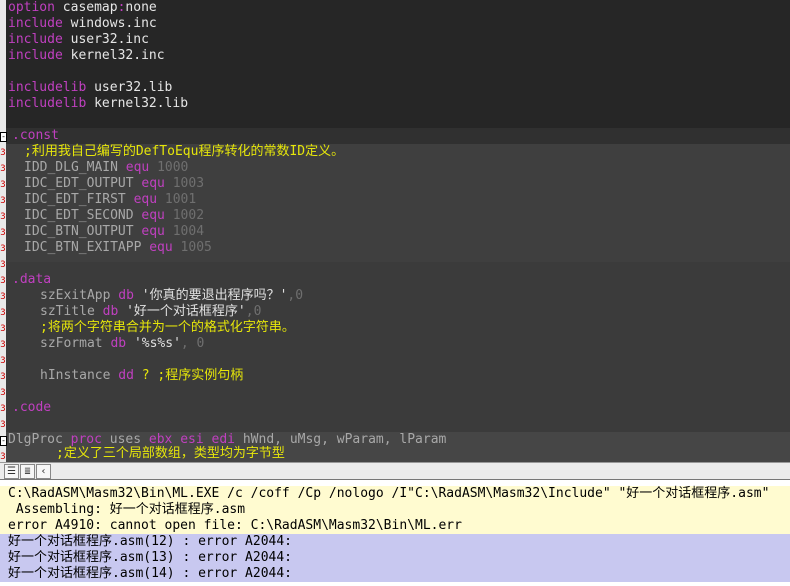 The image size is (790, 586). Describe the element at coordinates (11, 471) in the screenshot. I see `view-code-icon: ☰` at that location.